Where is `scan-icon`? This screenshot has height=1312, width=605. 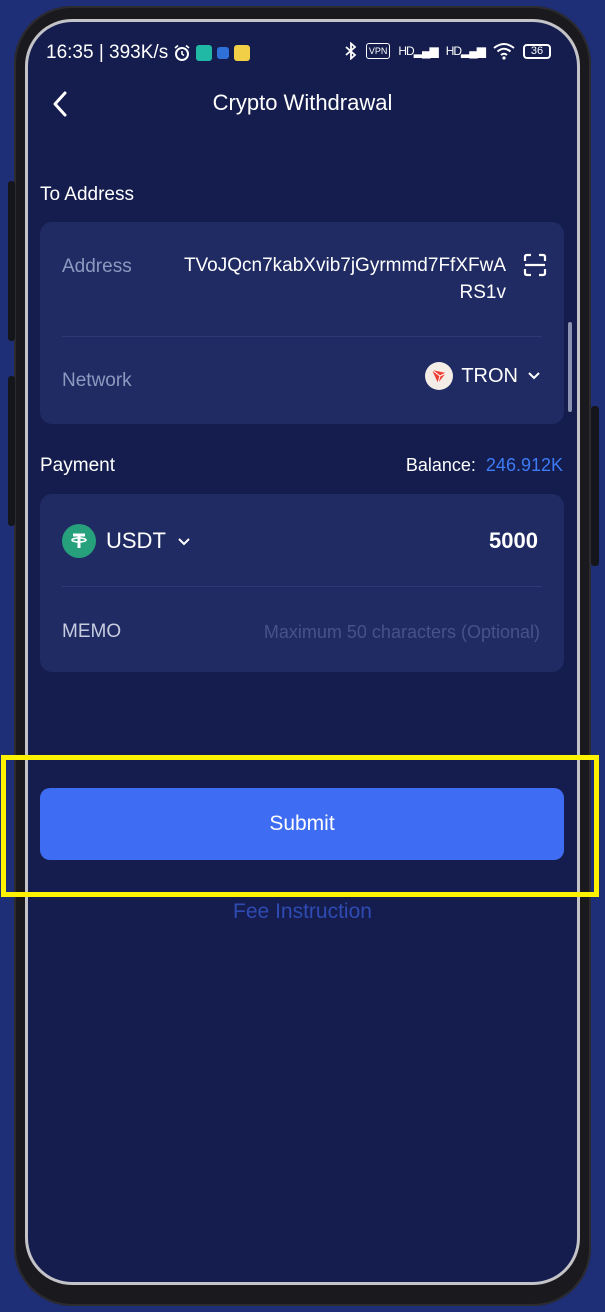
scan-icon is located at coordinates (535, 265).